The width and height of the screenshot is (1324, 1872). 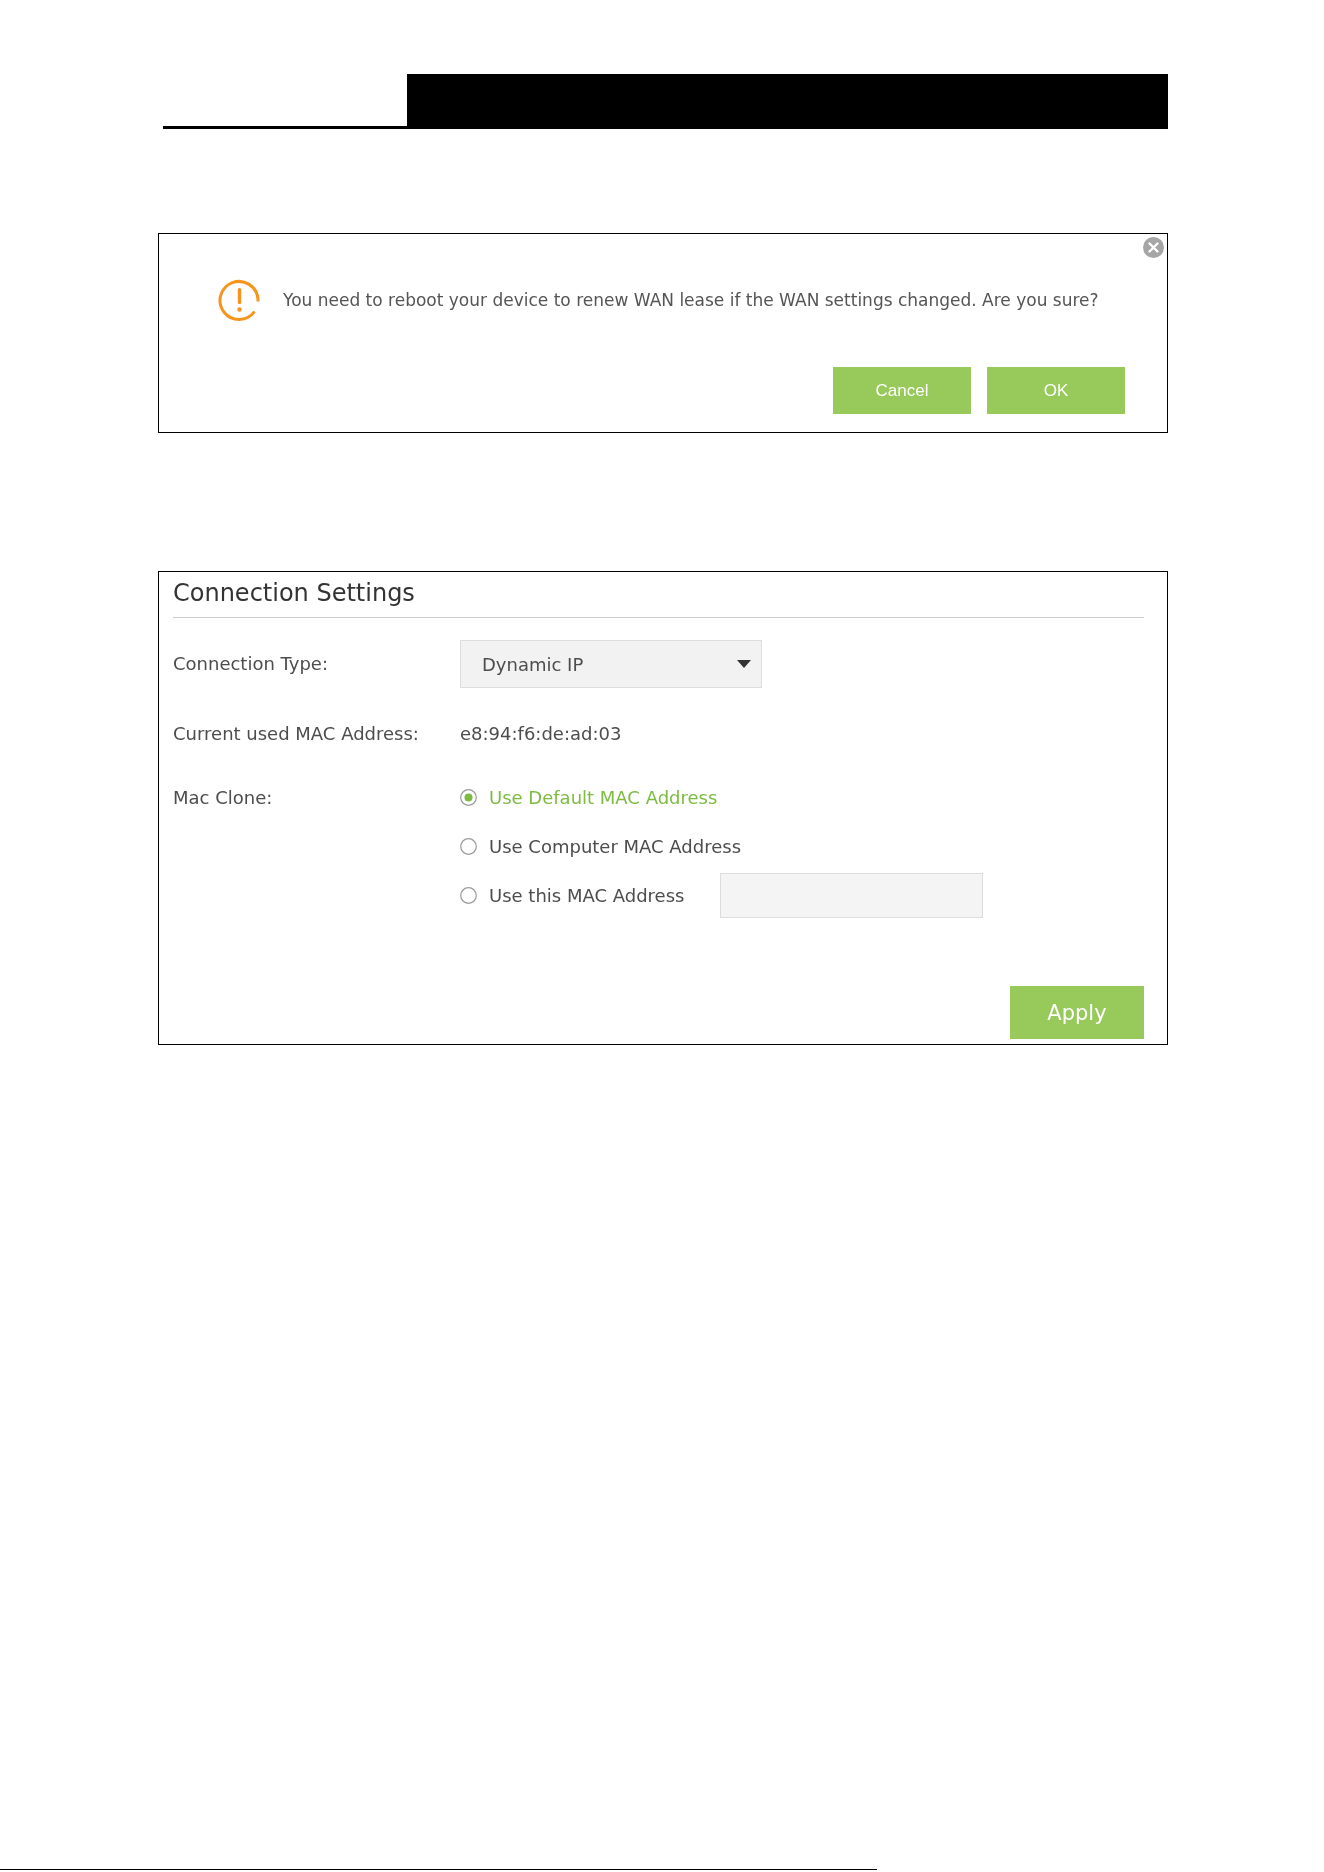 I want to click on field-label: Mac Clone:, so click(x=223, y=798).